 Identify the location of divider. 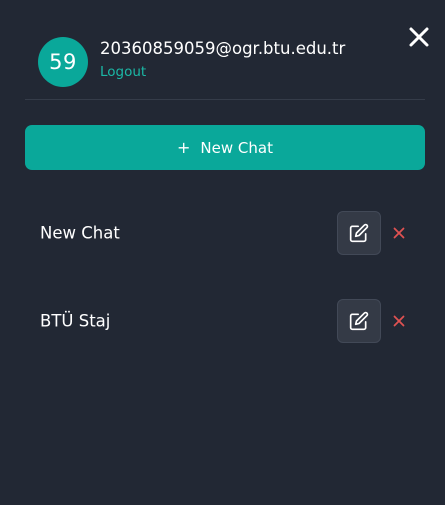
(225, 99).